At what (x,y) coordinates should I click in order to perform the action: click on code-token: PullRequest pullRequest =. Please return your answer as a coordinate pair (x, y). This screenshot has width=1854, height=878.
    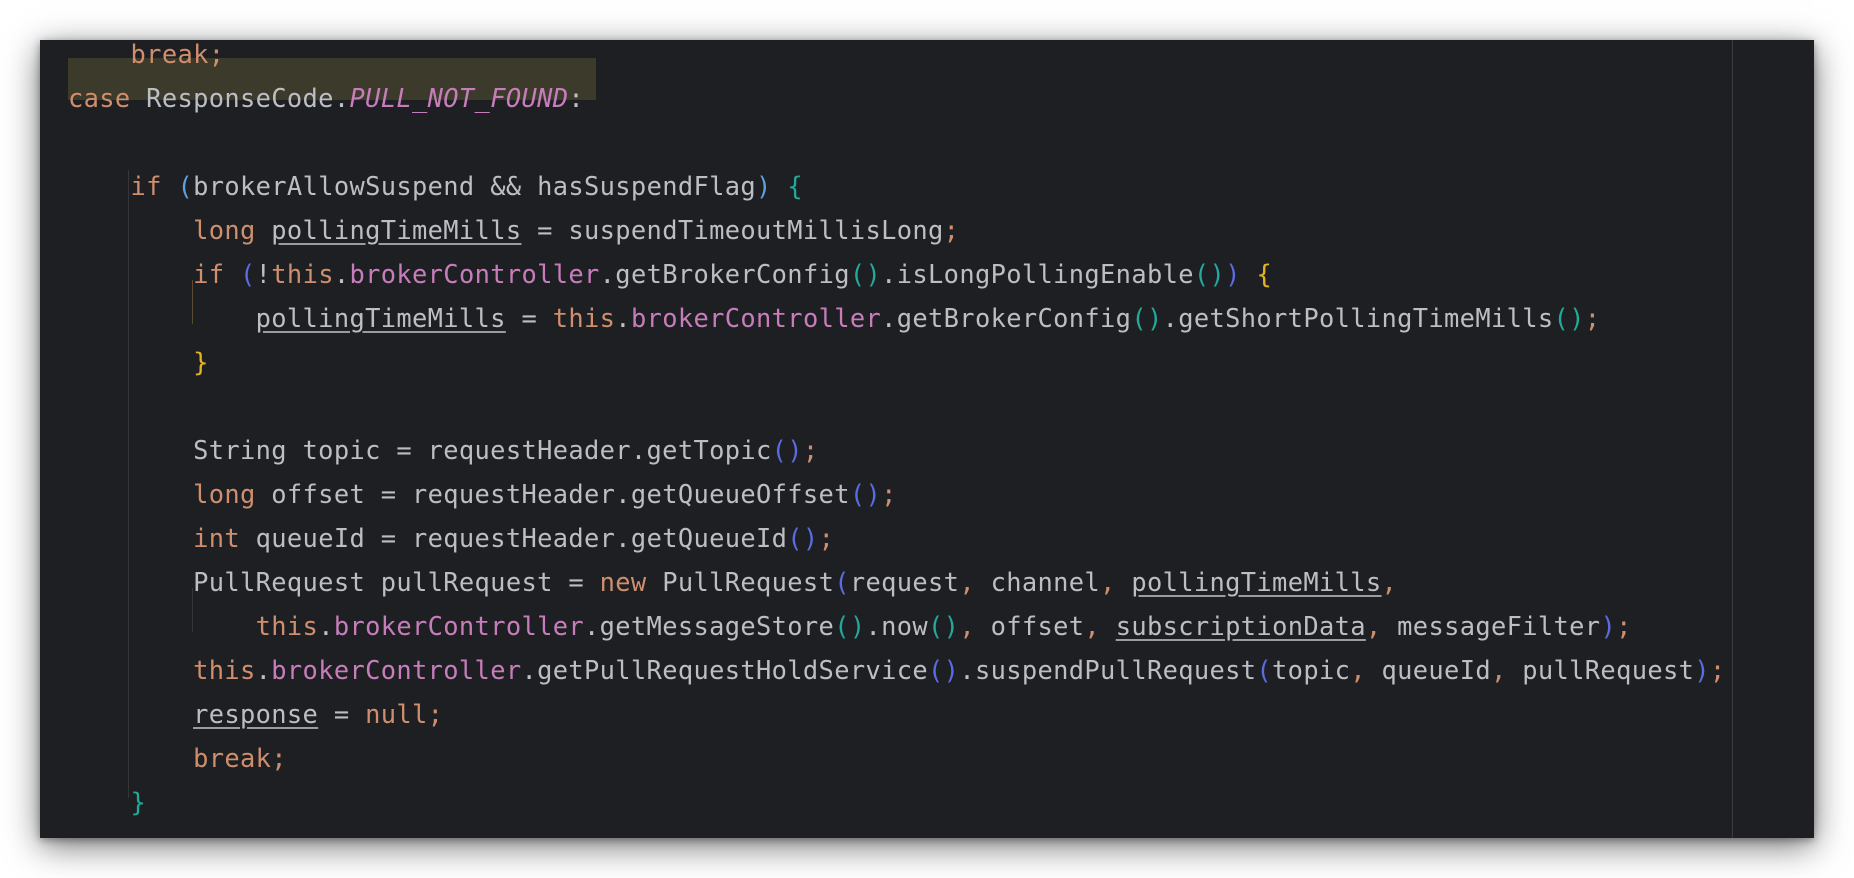
    Looking at the image, I should click on (334, 582).